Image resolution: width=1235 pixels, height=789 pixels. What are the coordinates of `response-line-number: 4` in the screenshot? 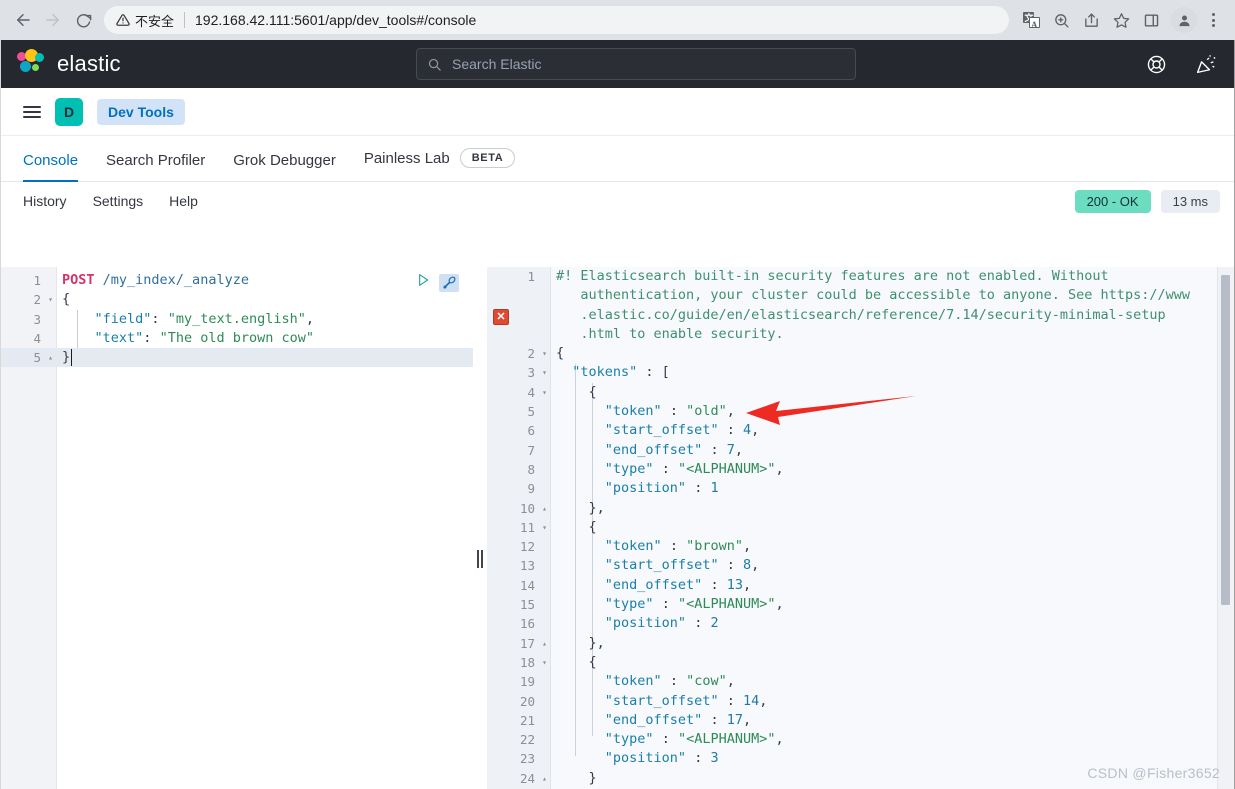 It's located at (531, 392).